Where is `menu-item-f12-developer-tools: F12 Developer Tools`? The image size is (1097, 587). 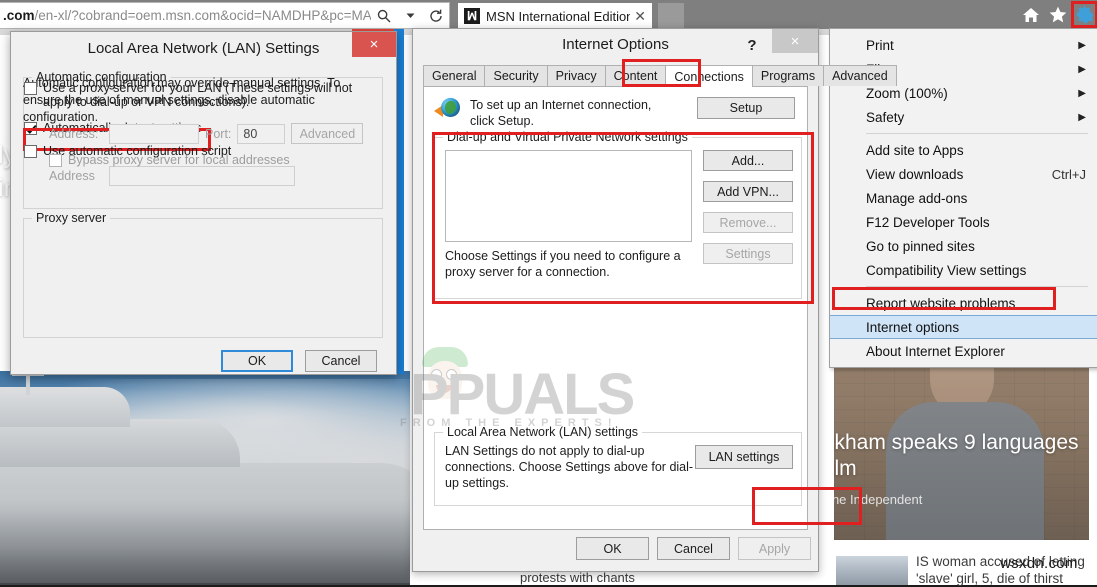 menu-item-f12-developer-tools: F12 Developer Tools is located at coordinates (963, 222).